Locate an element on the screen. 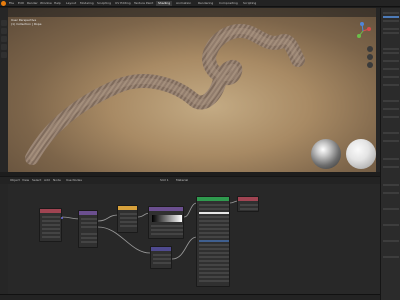  tab-shading: Shading is located at coordinates (164, 3).